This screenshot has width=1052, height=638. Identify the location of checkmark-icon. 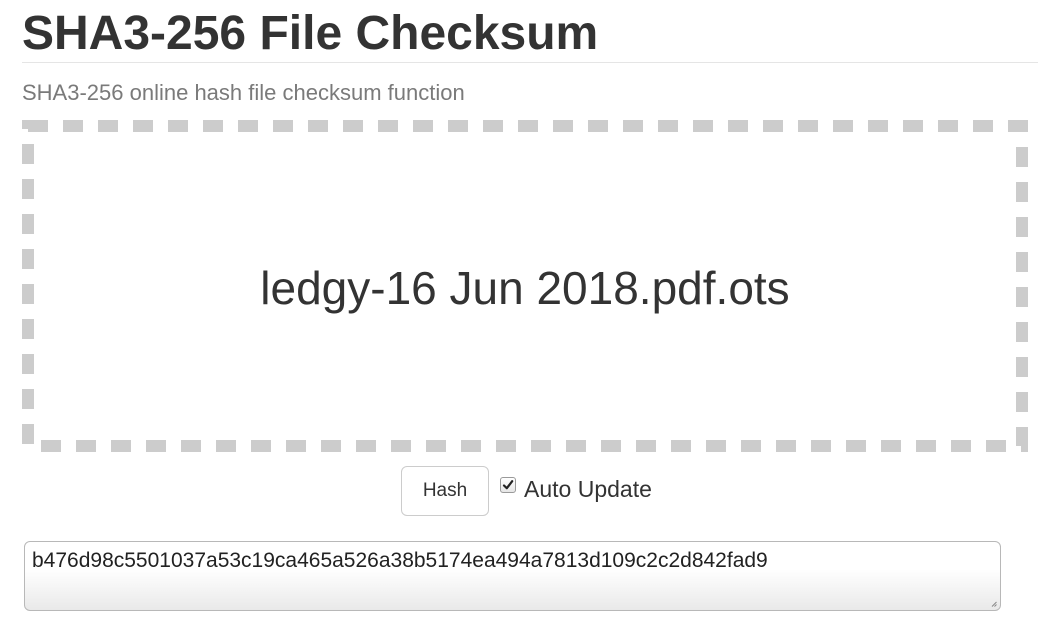
(508, 485).